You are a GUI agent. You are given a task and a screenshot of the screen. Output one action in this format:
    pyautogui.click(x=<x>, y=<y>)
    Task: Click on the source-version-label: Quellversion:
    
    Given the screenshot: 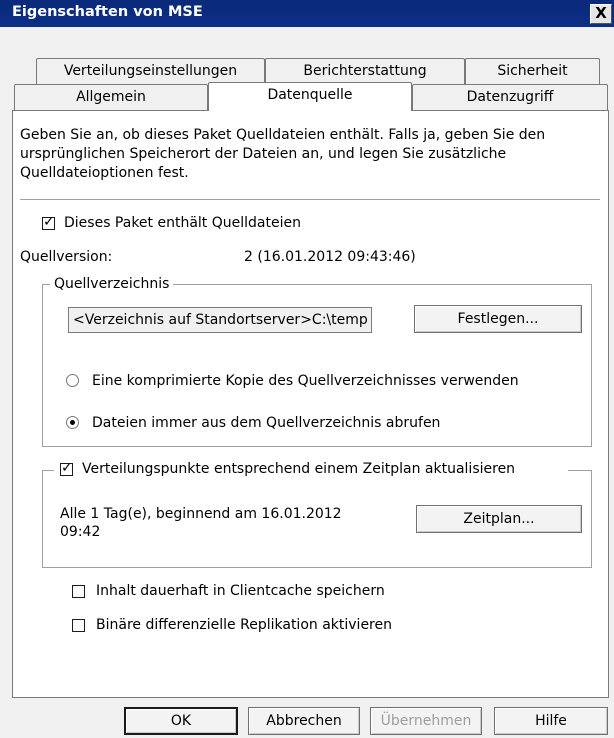 What is the action you would take?
    pyautogui.click(x=66, y=257)
    